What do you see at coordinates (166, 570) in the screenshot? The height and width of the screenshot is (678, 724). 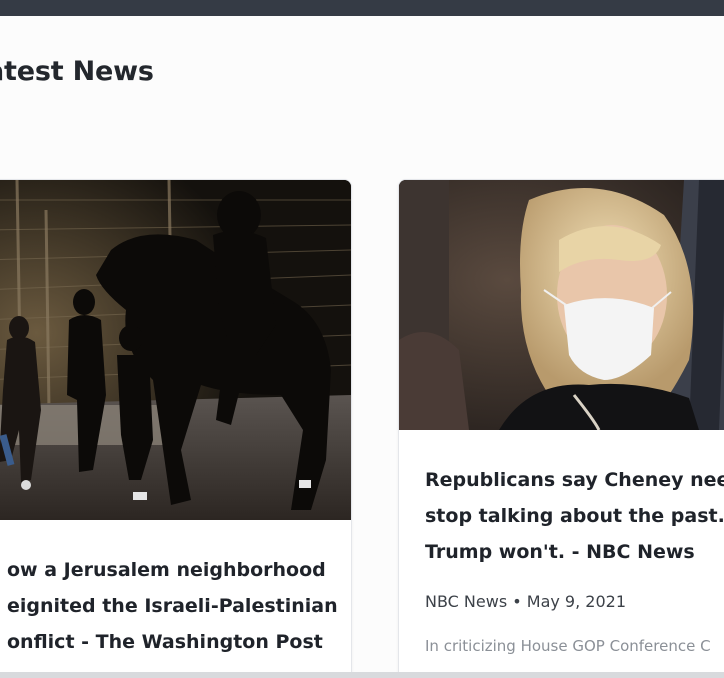 I see `article-title-line: ow a Jerusalem neighborhood` at bounding box center [166, 570].